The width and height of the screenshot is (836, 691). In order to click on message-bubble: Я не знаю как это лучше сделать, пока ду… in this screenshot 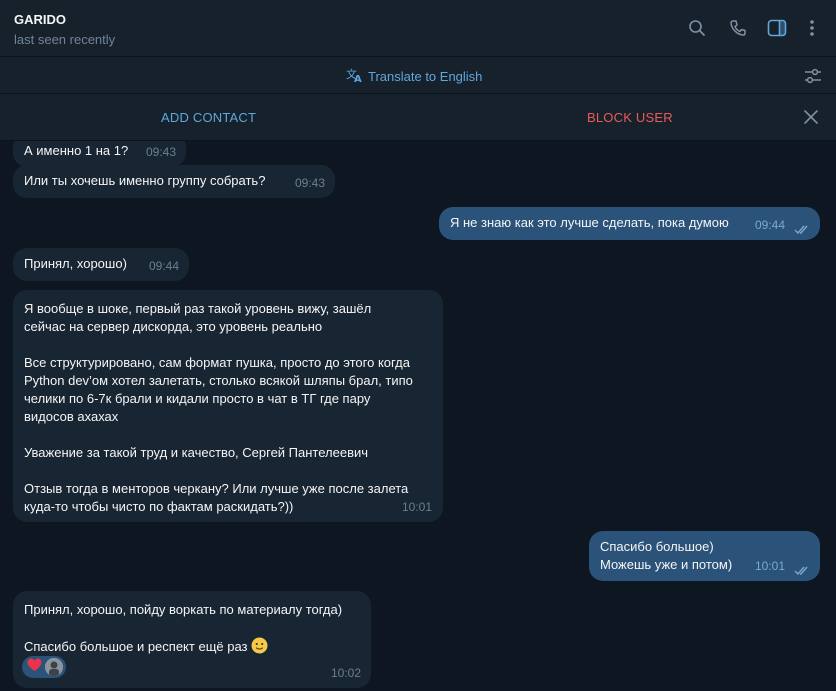, I will do `click(629, 223)`.